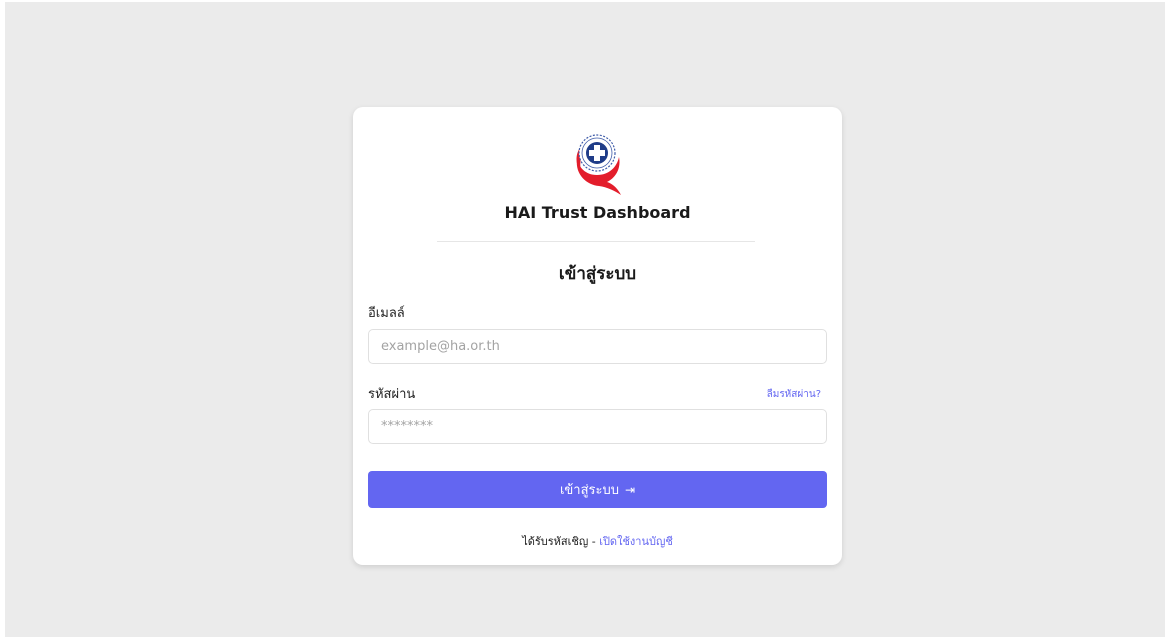  Describe the element at coordinates (794, 394) in the screenshot. I see `forgot-password-link: ลืมรหัสผ่าน?` at that location.